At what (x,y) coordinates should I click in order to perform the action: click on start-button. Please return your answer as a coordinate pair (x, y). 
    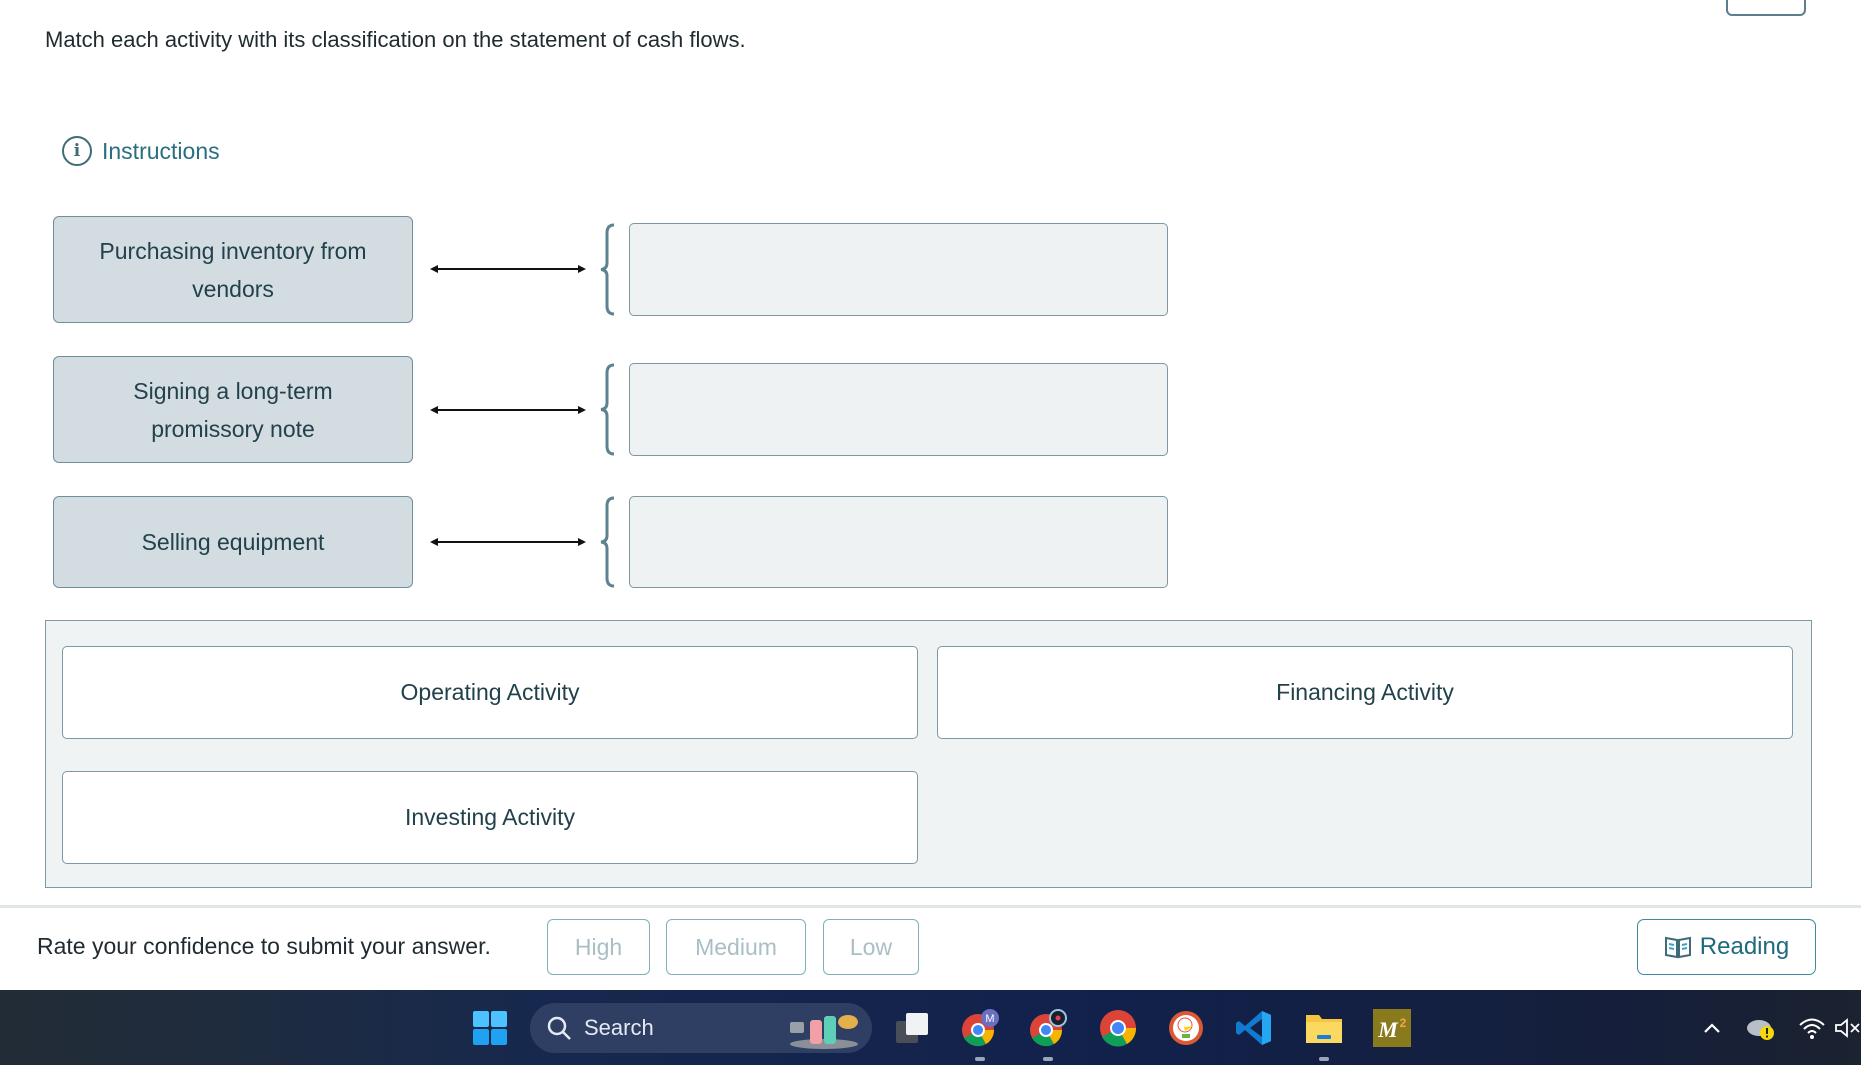
    Looking at the image, I should click on (490, 1027).